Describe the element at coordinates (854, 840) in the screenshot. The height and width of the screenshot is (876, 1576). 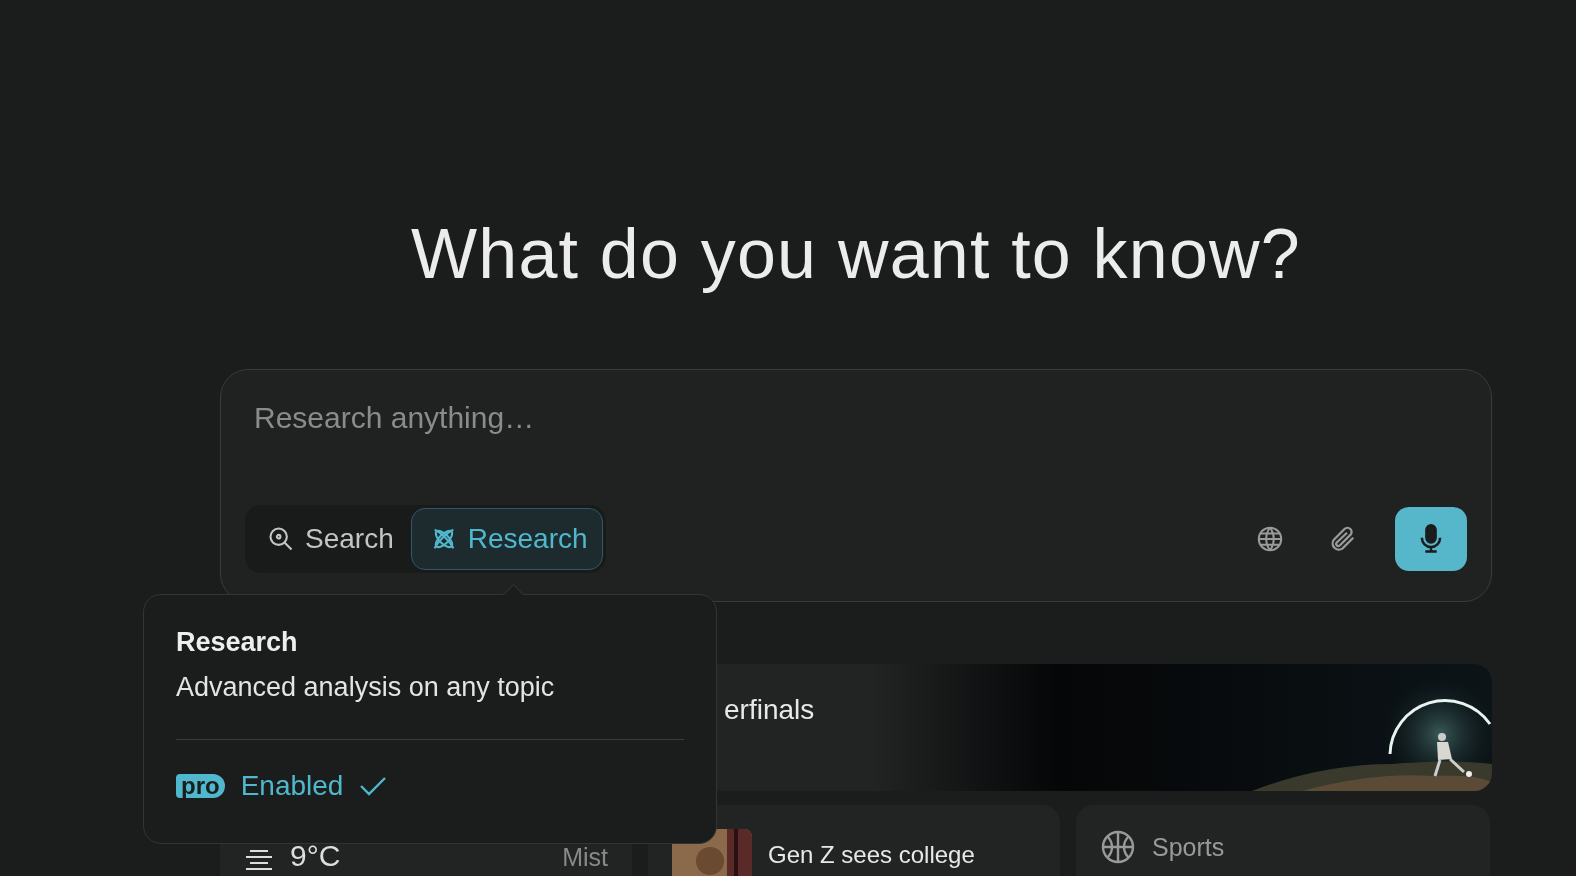
I see `news-card: Gen Z sees college` at that location.